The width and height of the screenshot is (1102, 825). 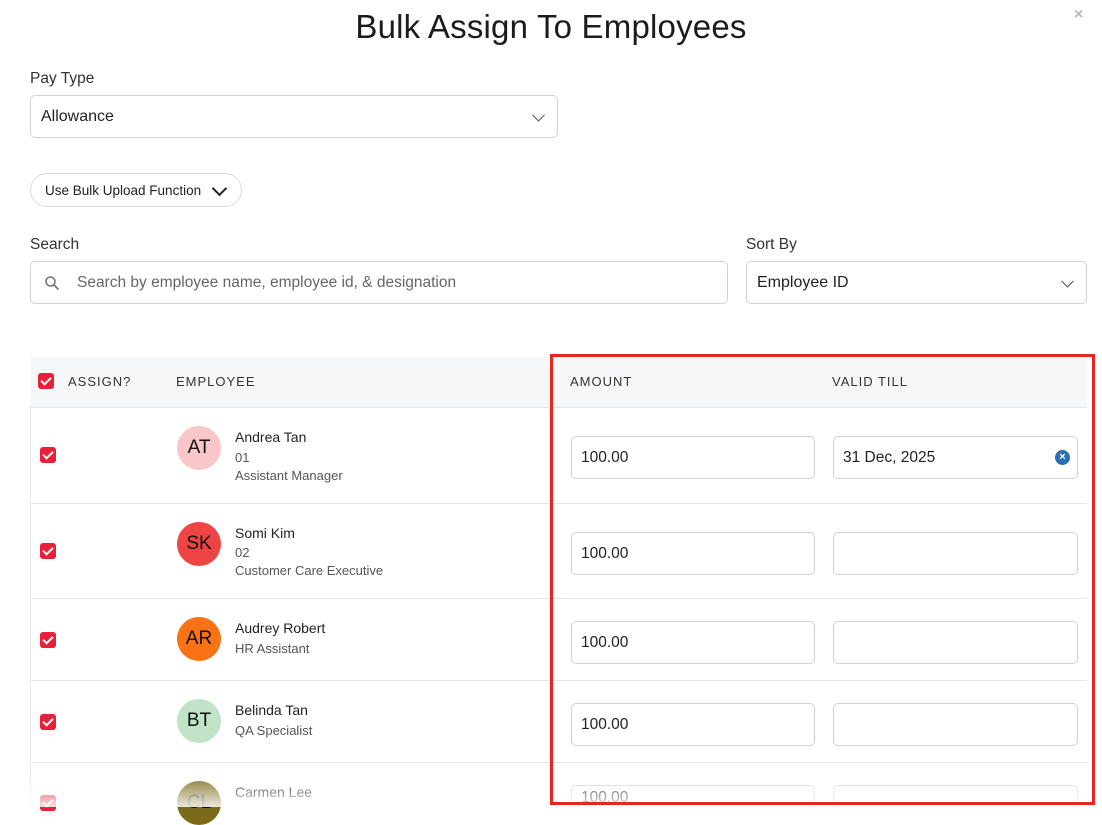 I want to click on close-icon: ×, so click(x=1078, y=15).